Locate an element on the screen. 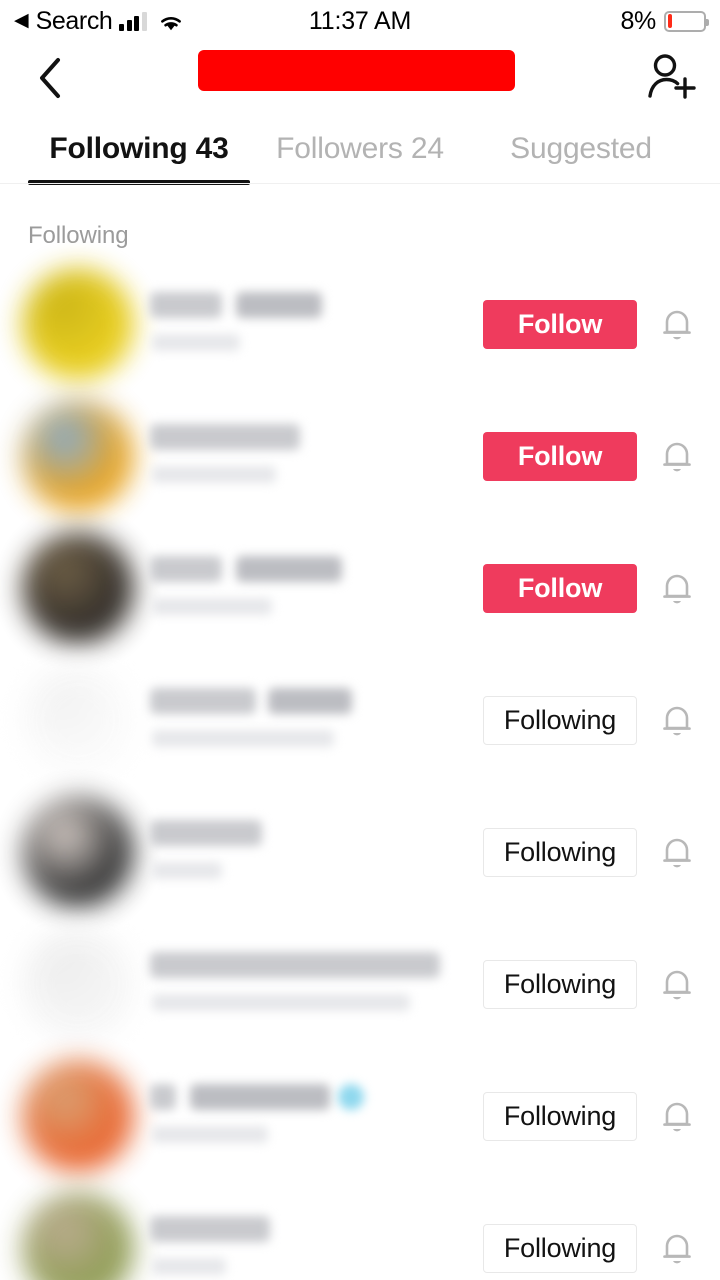 The height and width of the screenshot is (1280, 720). tab-followers: Followers 24 is located at coordinates (360, 148).